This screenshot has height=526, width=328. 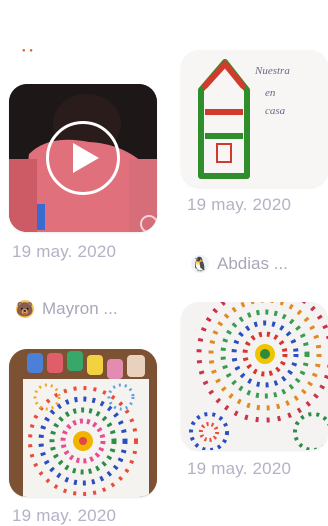 What do you see at coordinates (25, 309) in the screenshot?
I see `bear-avatar-icon: 🐻` at bounding box center [25, 309].